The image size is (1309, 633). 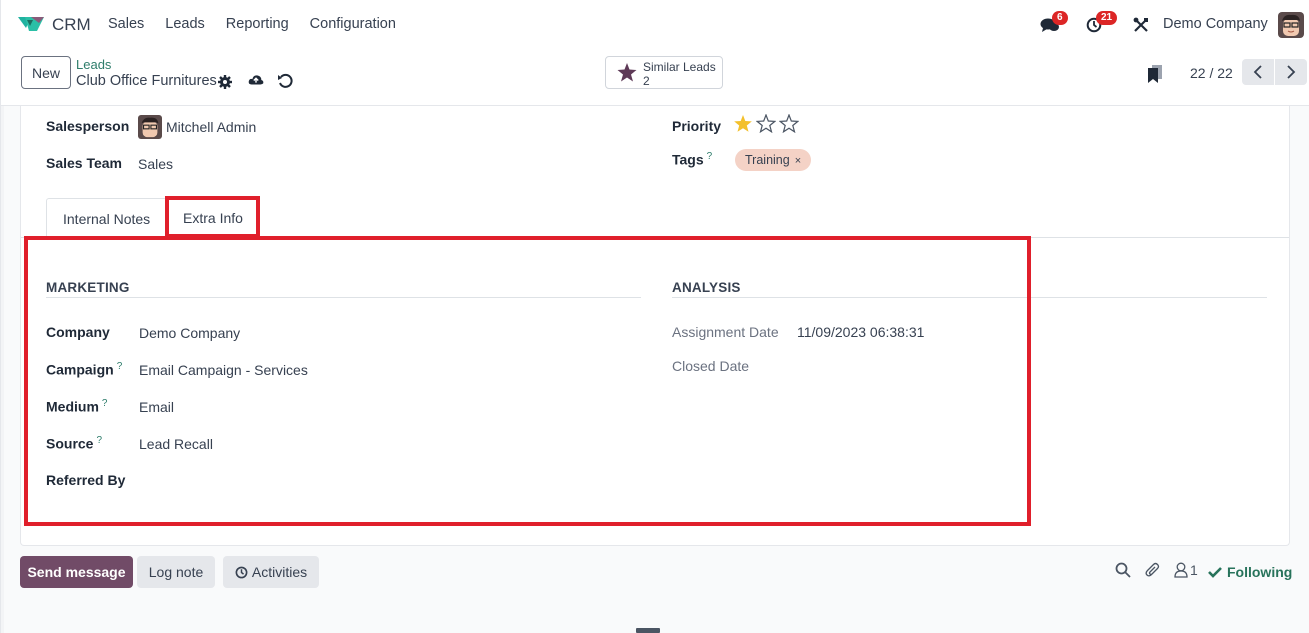 What do you see at coordinates (353, 24) in the screenshot?
I see `menu-configuration: Configuration` at bounding box center [353, 24].